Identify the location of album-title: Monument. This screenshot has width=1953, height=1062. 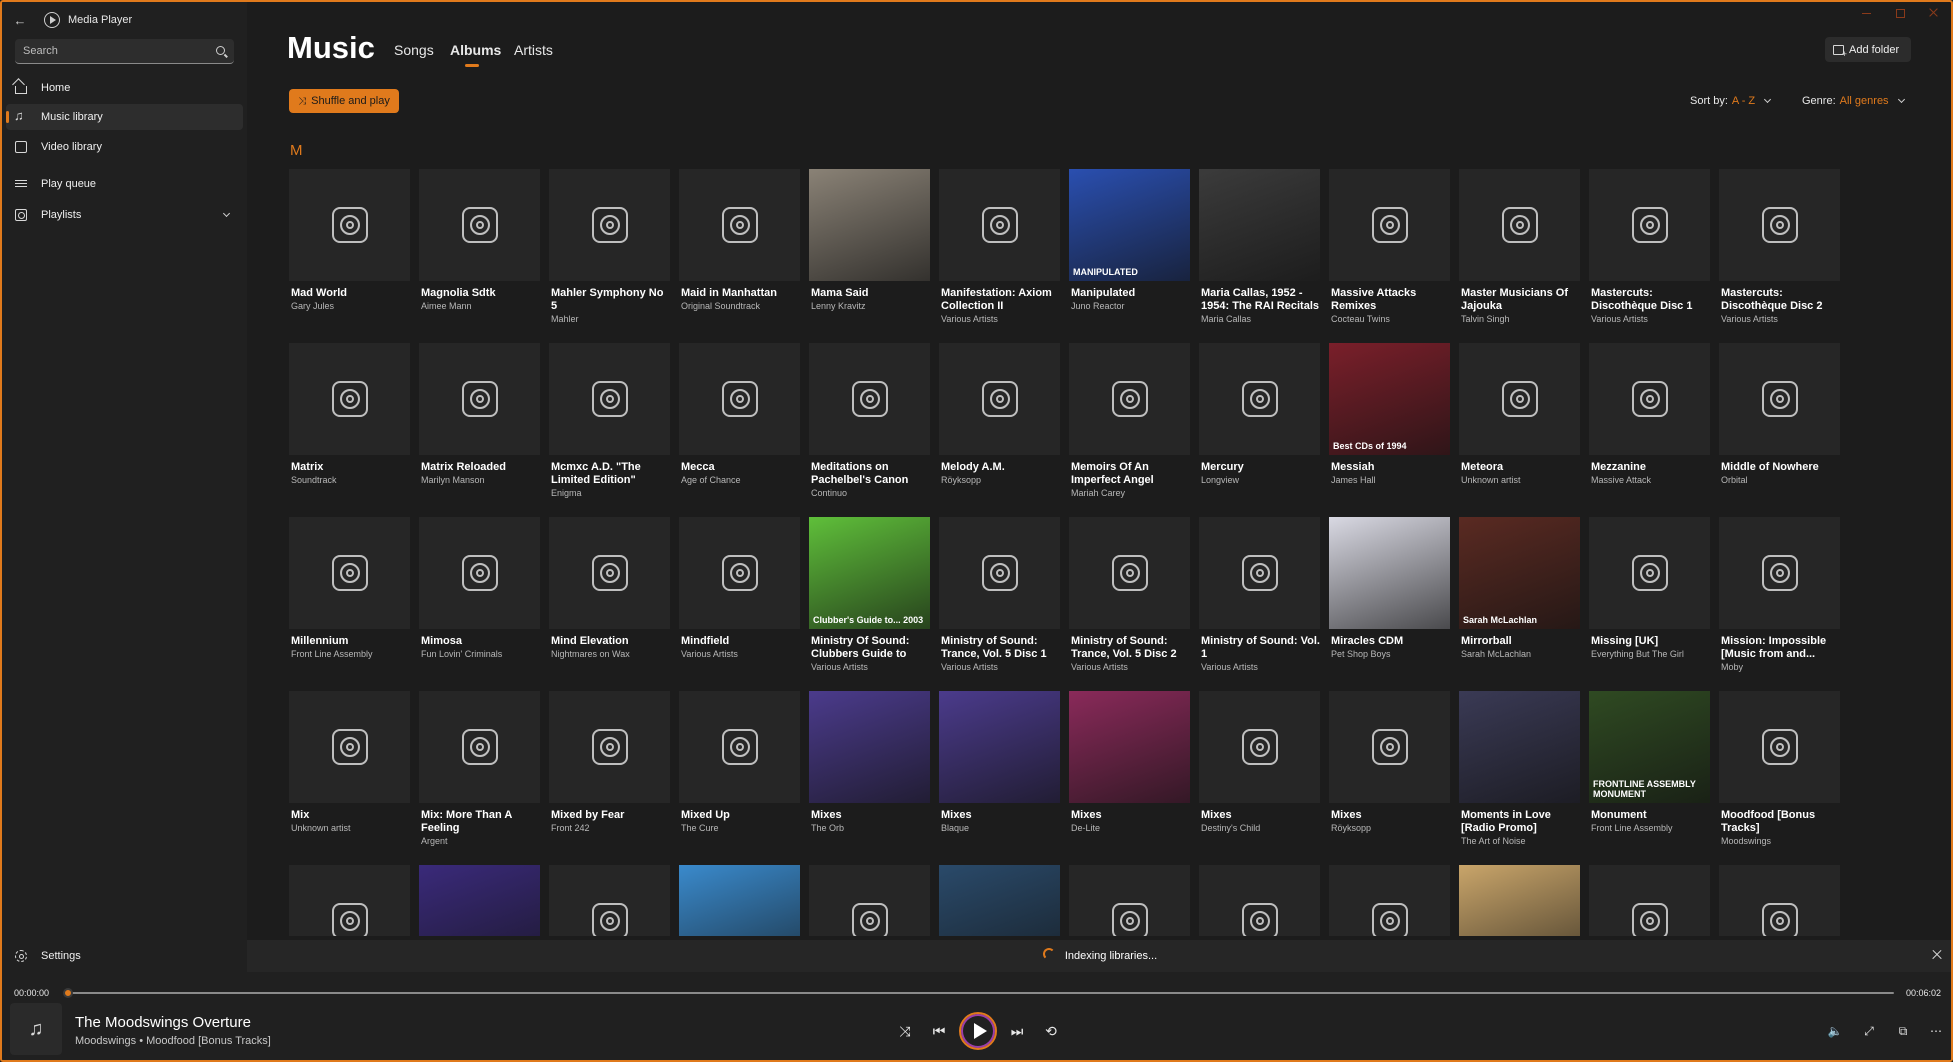
(1649, 815).